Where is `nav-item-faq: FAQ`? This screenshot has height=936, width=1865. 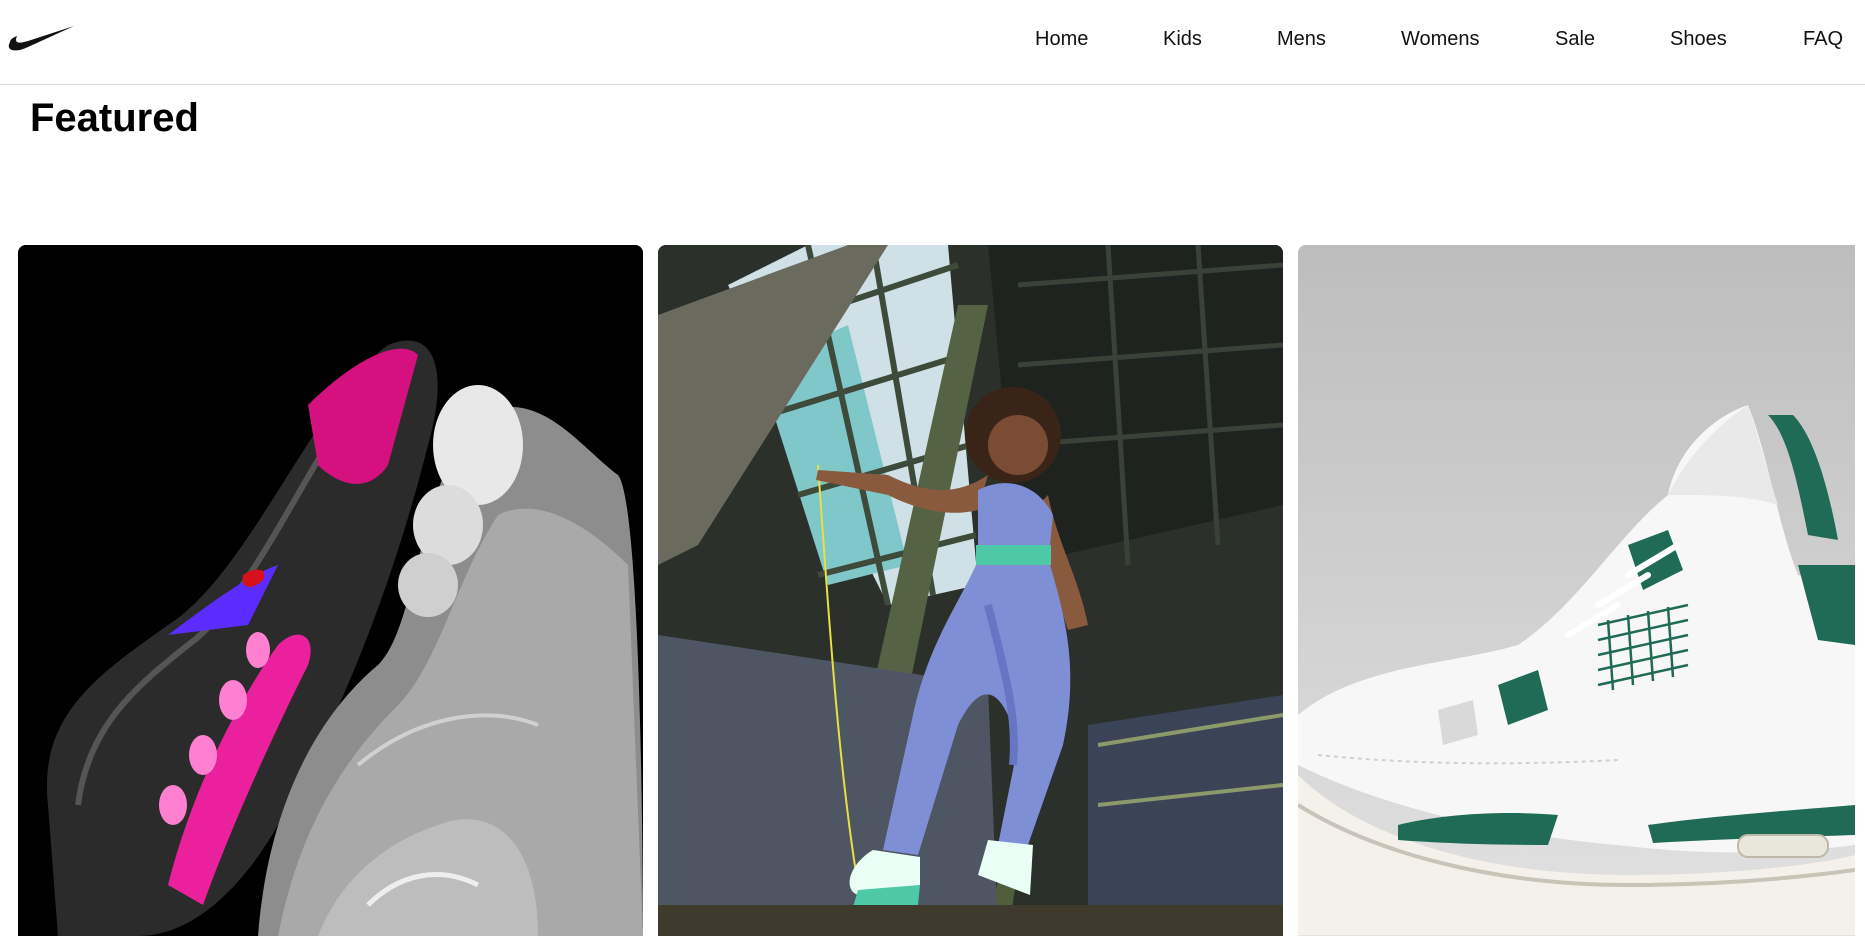
nav-item-faq: FAQ is located at coordinates (1823, 39).